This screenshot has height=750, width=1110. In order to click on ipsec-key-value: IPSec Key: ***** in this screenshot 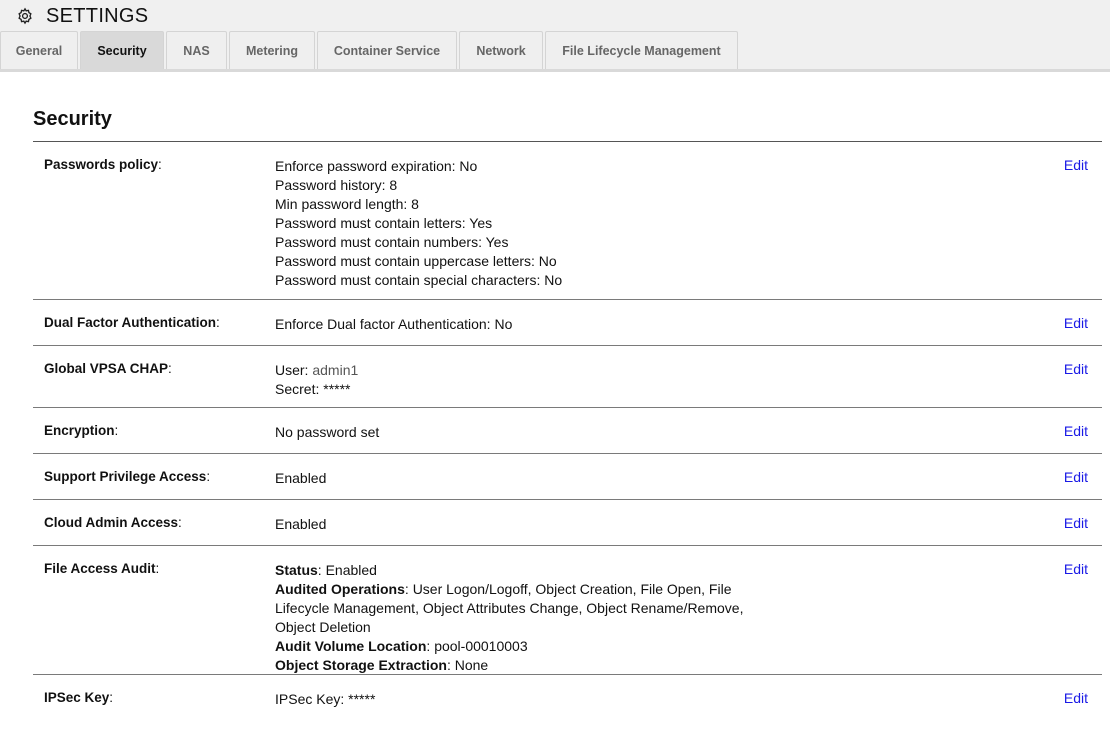, I will do `click(325, 699)`.